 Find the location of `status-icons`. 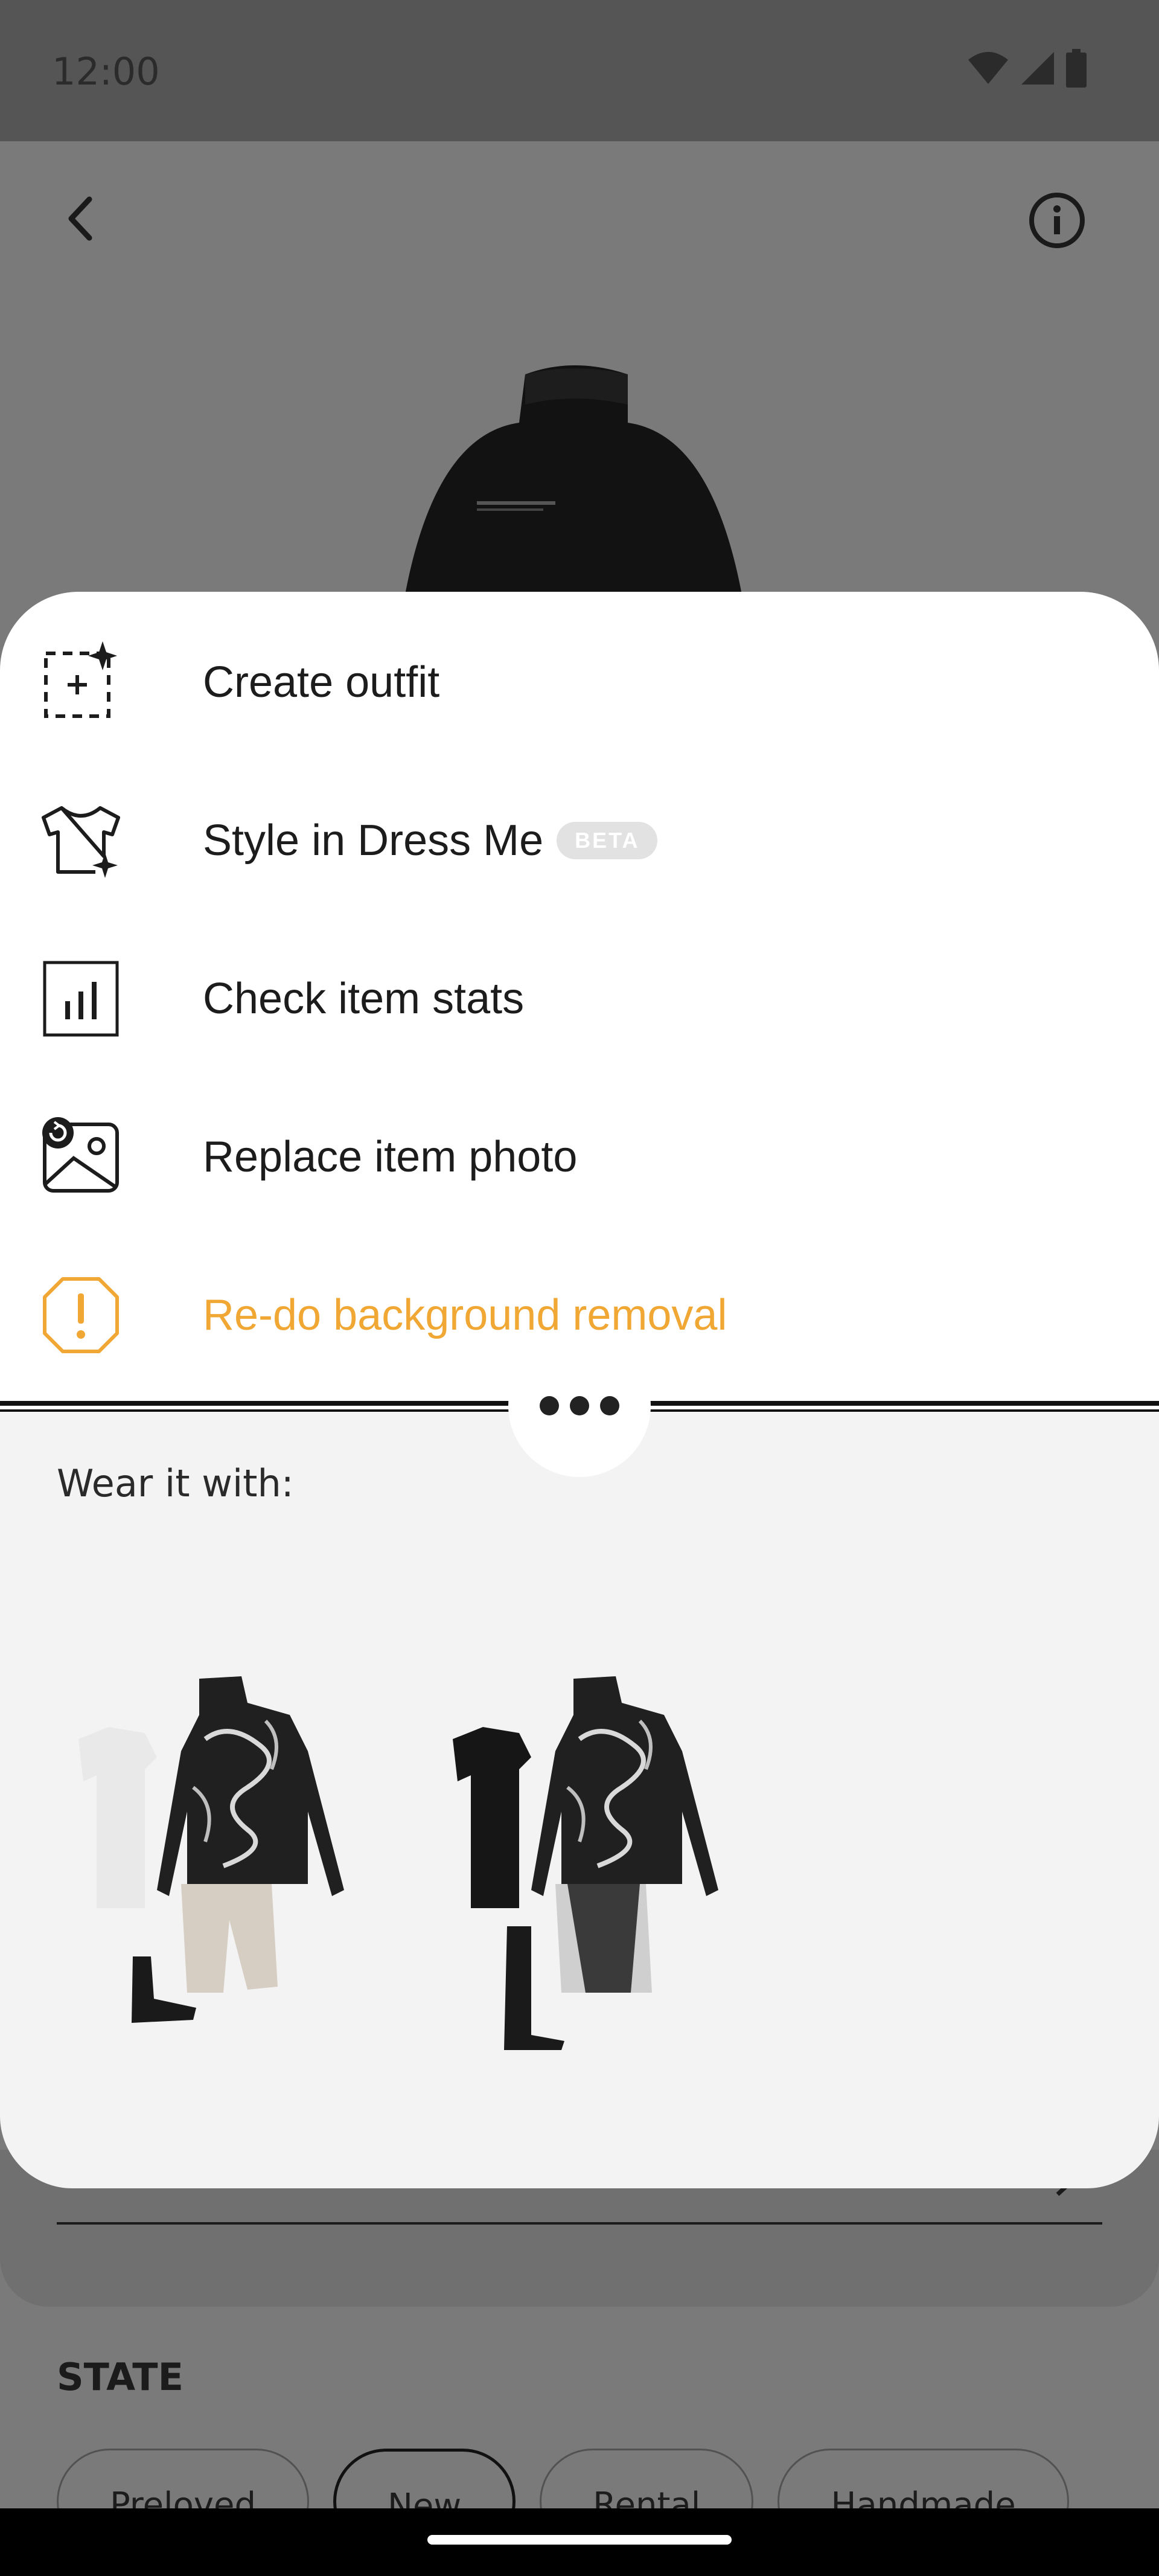

status-icons is located at coordinates (1027, 68).